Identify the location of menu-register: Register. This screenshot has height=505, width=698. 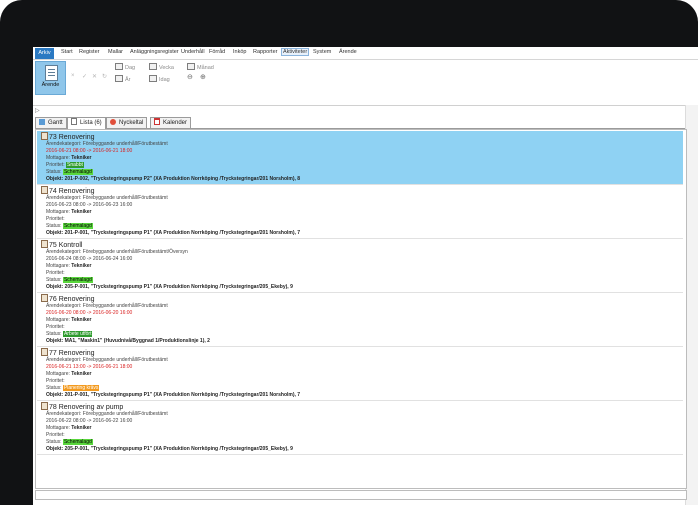
(89, 52).